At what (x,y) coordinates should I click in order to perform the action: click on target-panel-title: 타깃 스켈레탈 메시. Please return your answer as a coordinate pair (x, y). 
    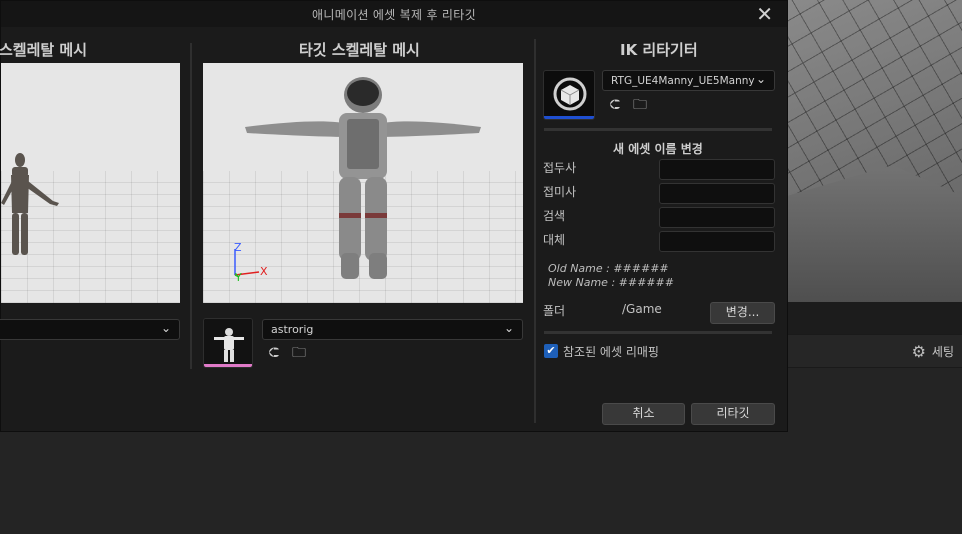
    Looking at the image, I should click on (359, 50).